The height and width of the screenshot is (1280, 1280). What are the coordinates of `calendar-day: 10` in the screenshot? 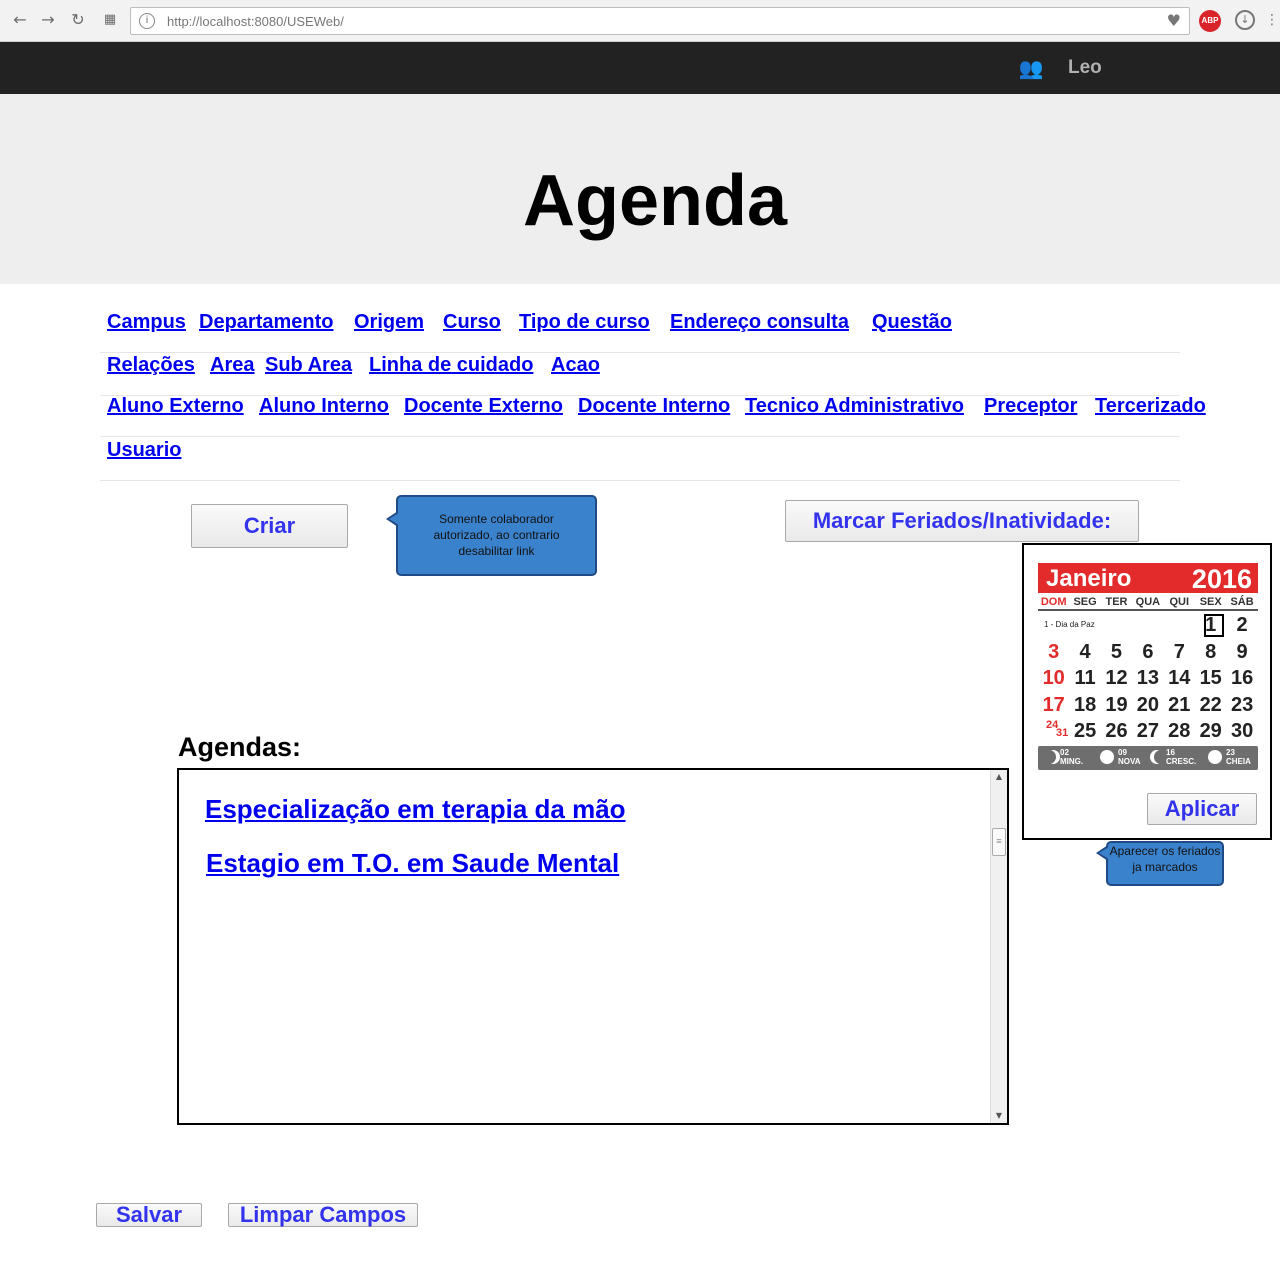 It's located at (1053, 678).